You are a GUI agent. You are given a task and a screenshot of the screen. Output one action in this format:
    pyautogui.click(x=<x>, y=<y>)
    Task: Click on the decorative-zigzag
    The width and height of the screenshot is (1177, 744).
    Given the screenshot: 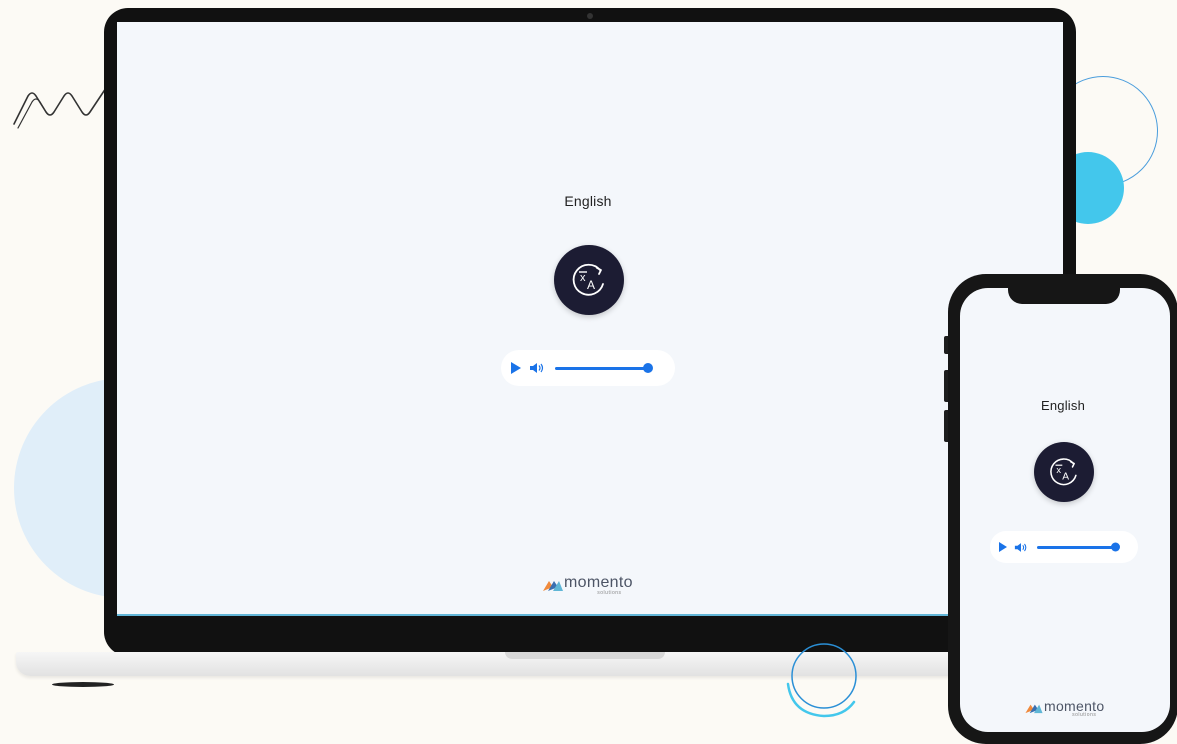 What is the action you would take?
    pyautogui.click(x=60, y=108)
    